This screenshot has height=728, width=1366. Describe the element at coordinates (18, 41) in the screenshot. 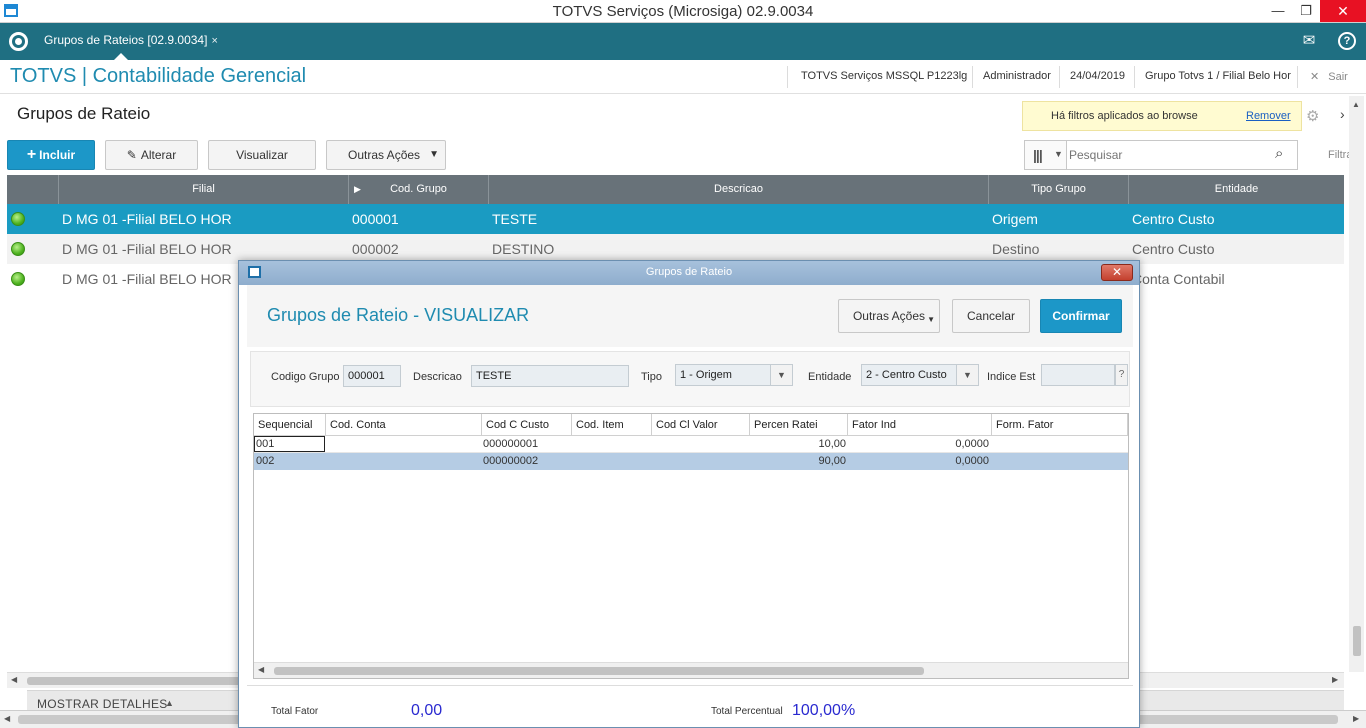

I see `totvs-logo-icon` at that location.